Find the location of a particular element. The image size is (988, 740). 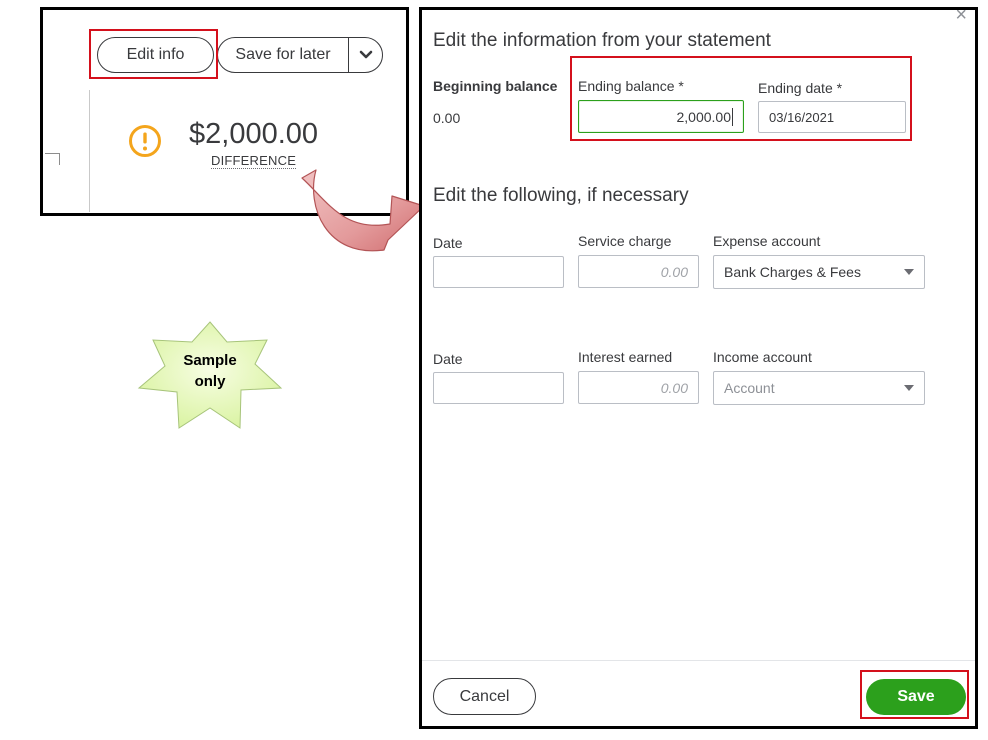

chevron-down-icon is located at coordinates (365, 55).